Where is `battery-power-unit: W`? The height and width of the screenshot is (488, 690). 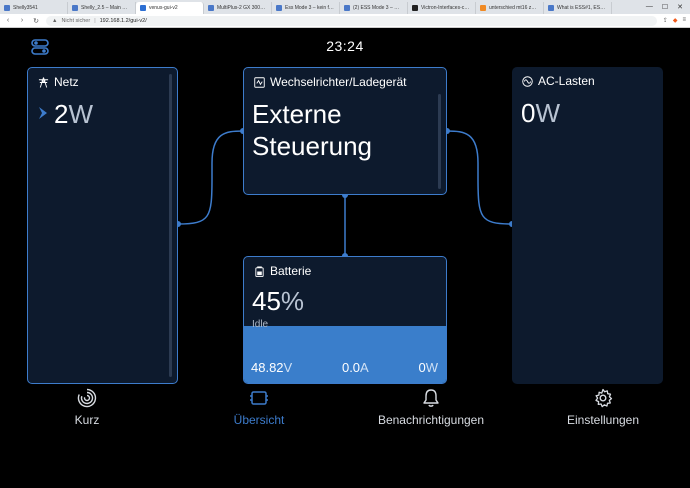 battery-power-unit: W is located at coordinates (431, 367).